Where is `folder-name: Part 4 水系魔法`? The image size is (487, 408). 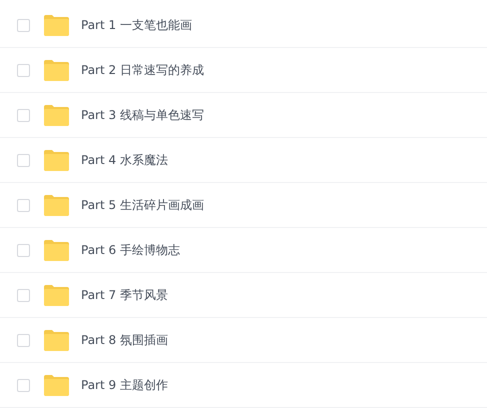
folder-name: Part 4 水系魔法 is located at coordinates (124, 160).